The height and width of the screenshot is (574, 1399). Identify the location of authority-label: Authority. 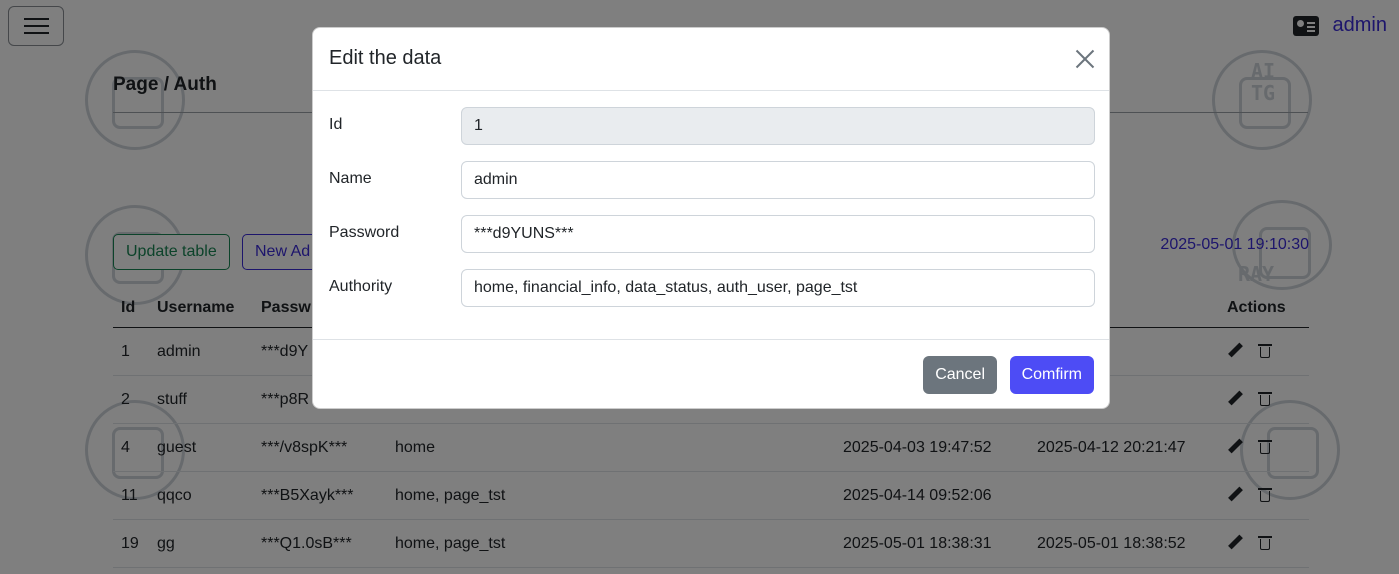
(361, 286).